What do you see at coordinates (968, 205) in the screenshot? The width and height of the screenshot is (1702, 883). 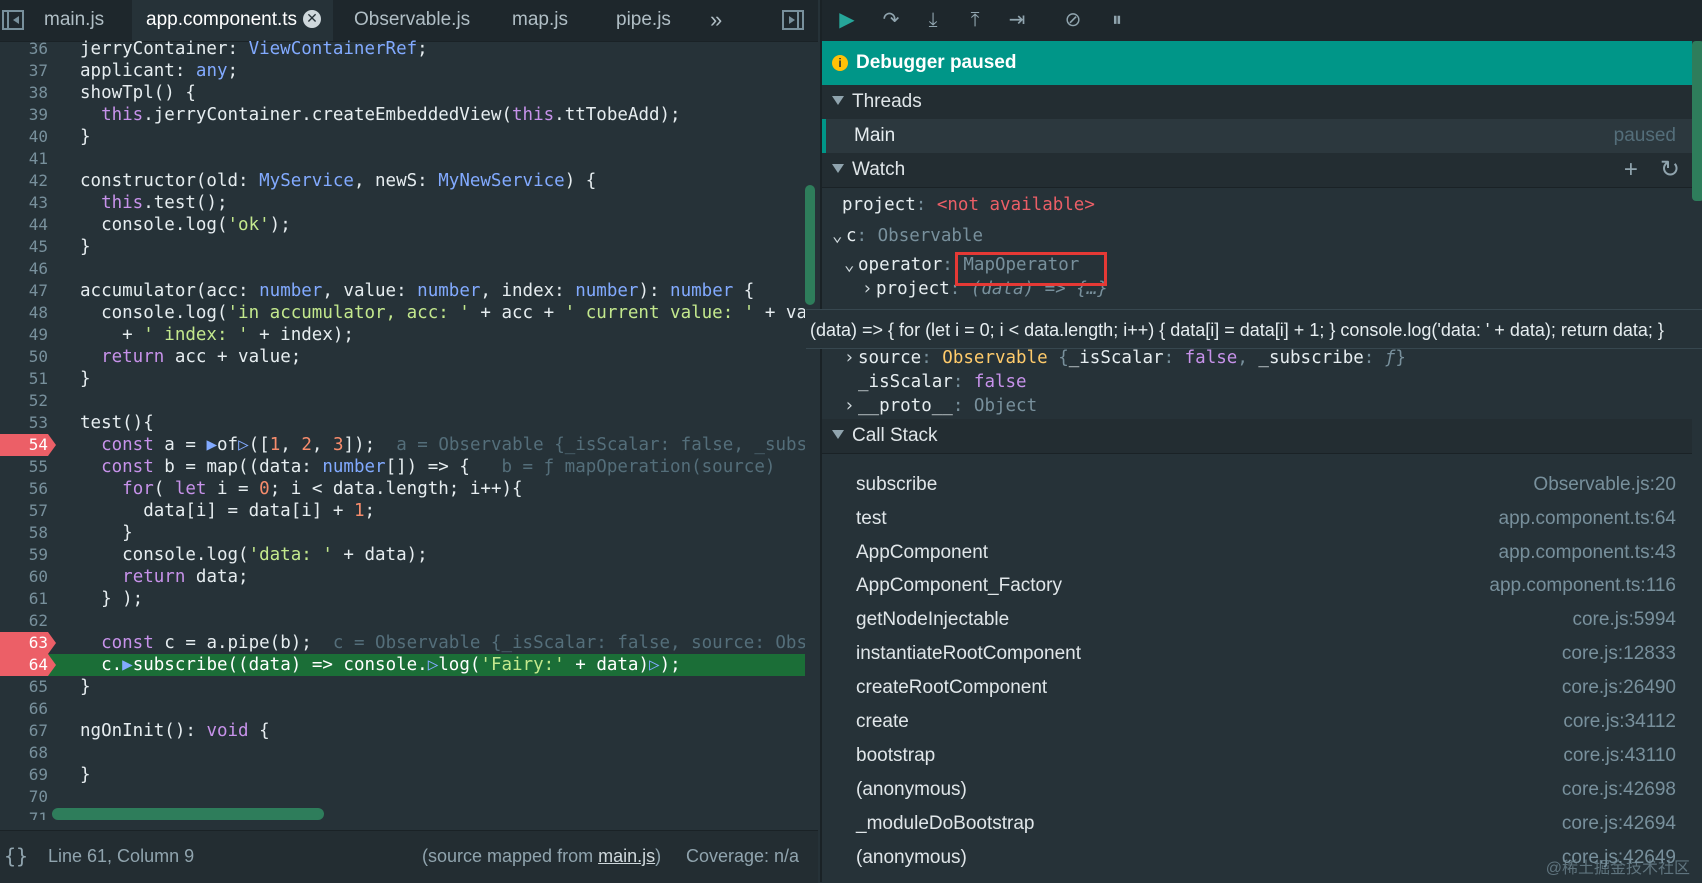 I see `watch-item-project: project: <not available>` at bounding box center [968, 205].